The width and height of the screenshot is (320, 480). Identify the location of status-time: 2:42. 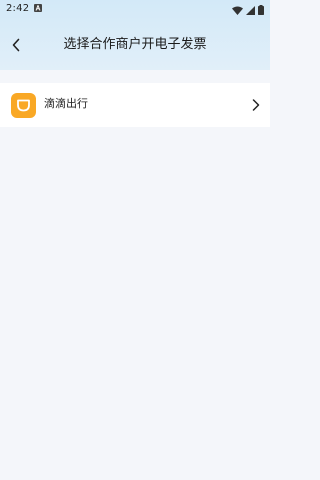
(18, 8).